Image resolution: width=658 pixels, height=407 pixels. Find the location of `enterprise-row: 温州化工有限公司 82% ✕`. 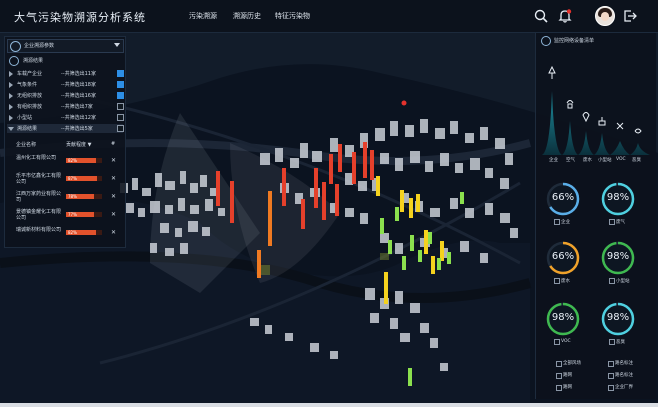

enterprise-row: 温州化工有限公司 82% ✕ is located at coordinates (65, 163).